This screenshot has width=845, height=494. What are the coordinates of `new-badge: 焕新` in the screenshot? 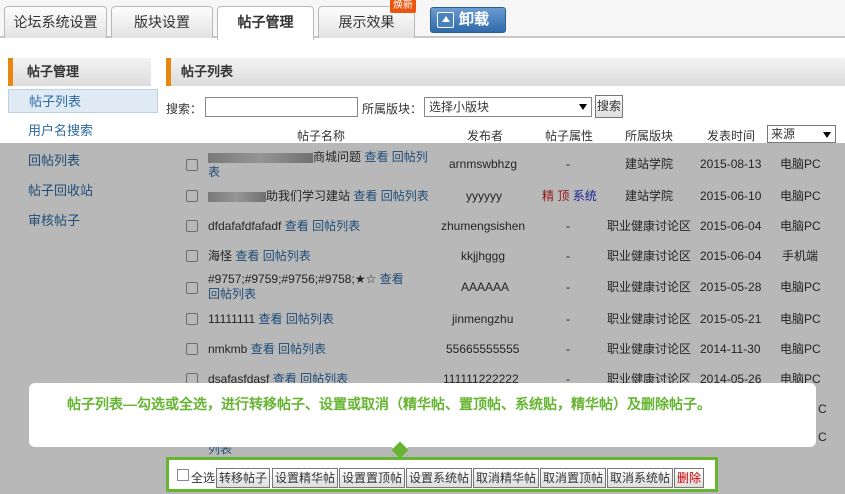 It's located at (403, 6).